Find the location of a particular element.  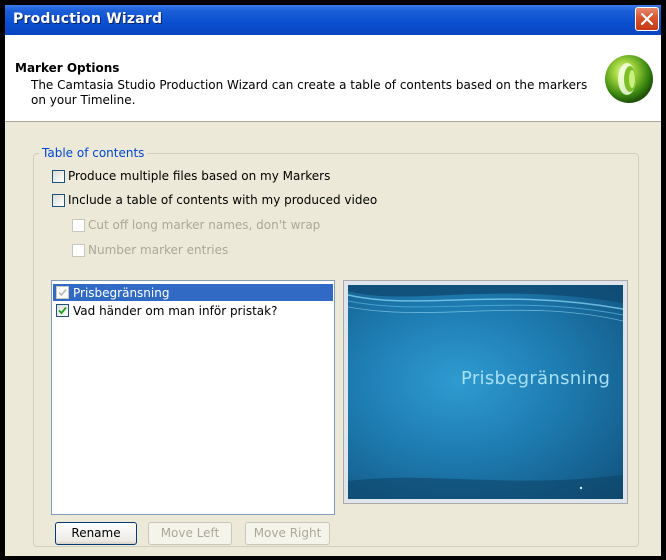

window-title: Production Wizard is located at coordinates (88, 19).